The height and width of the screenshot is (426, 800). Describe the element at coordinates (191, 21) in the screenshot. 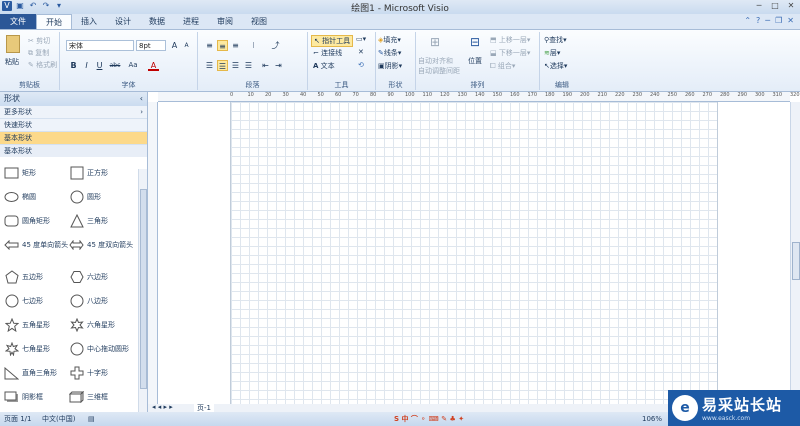

I see `tab-process: 进程` at that location.